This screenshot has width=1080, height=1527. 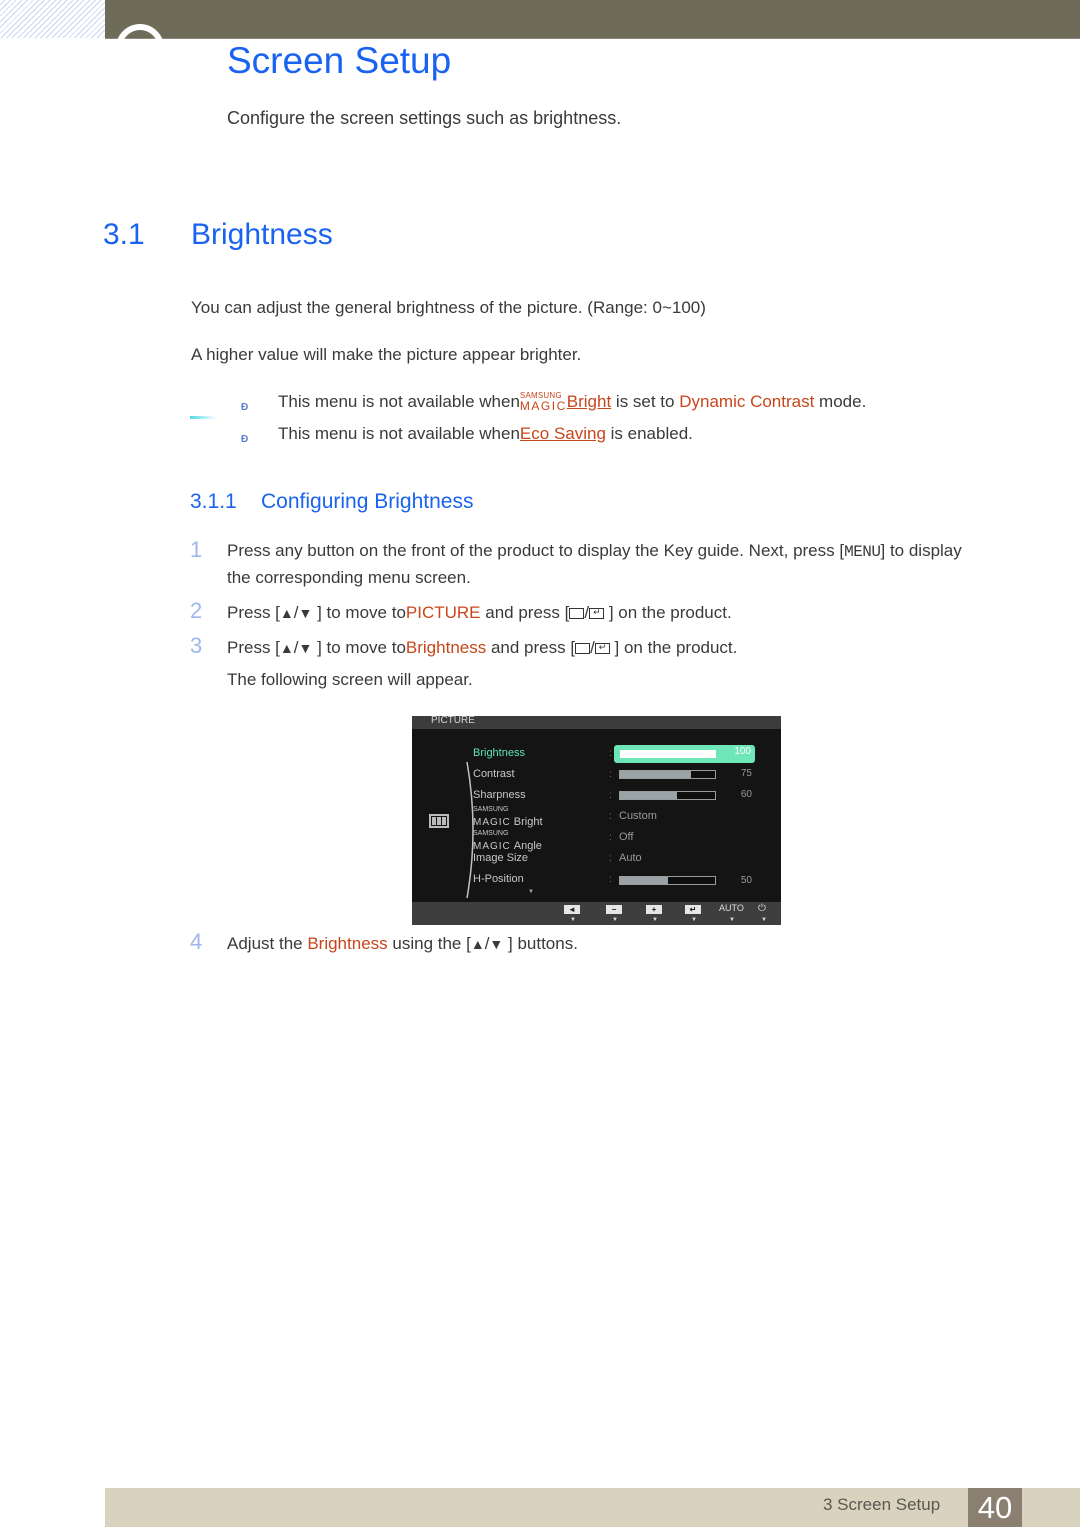 What do you see at coordinates (196, 941) in the screenshot?
I see `step-4-number: 4` at bounding box center [196, 941].